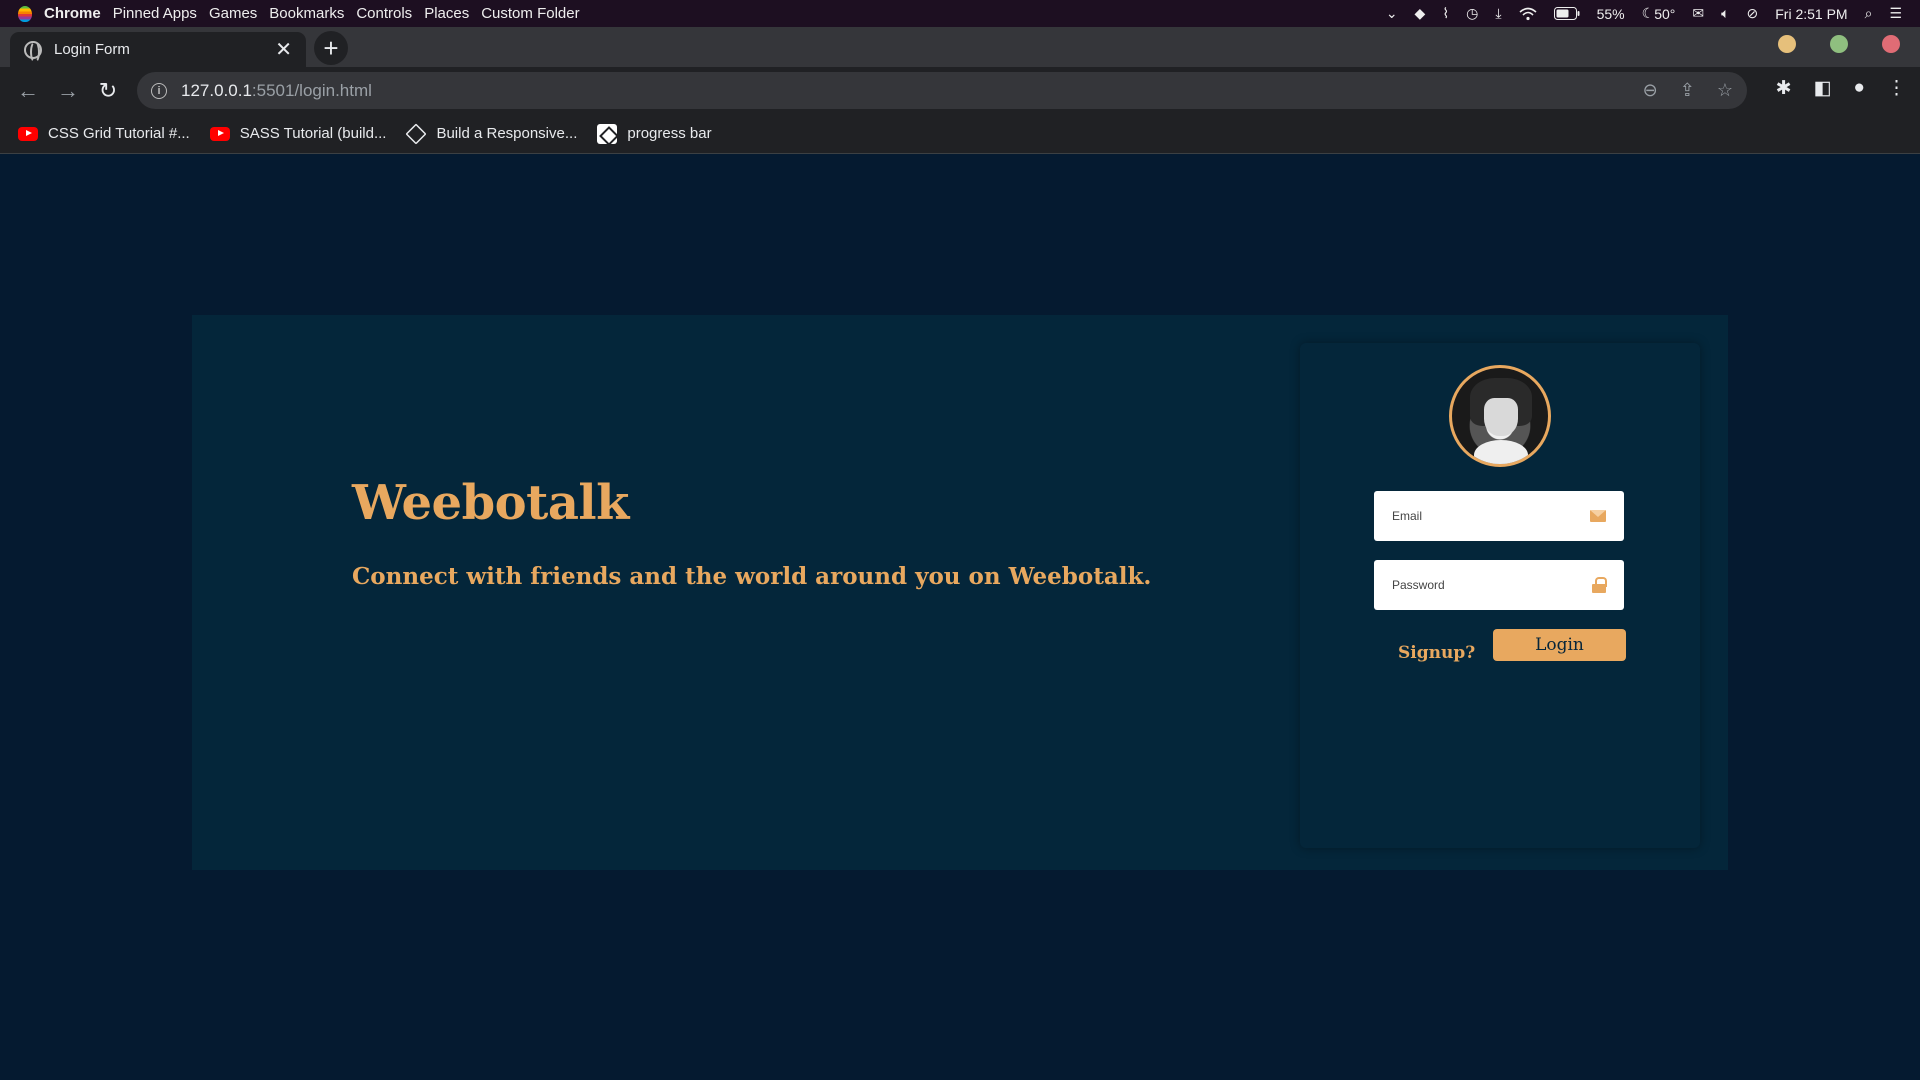 Image resolution: width=1920 pixels, height=1080 pixels. Describe the element at coordinates (1491, 516) in the screenshot. I see `email-input` at that location.